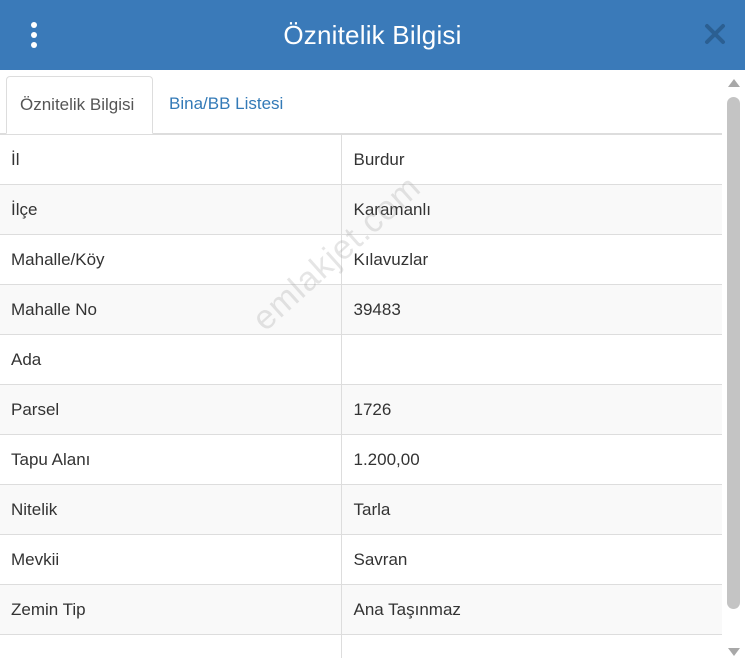  I want to click on attribute-value: Ana Taşınmaz, so click(531, 609).